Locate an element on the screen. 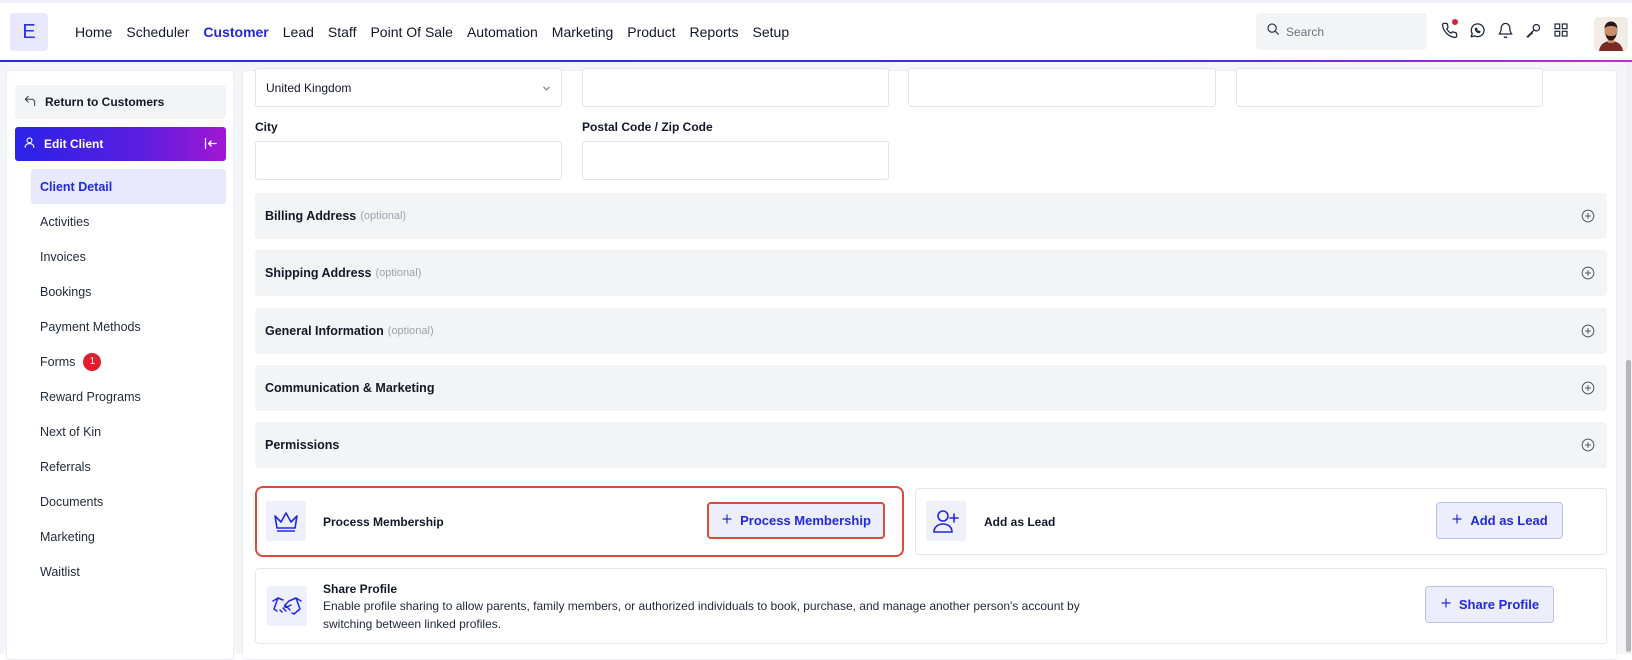  sidebar-item-activities: Activities is located at coordinates (128, 221).